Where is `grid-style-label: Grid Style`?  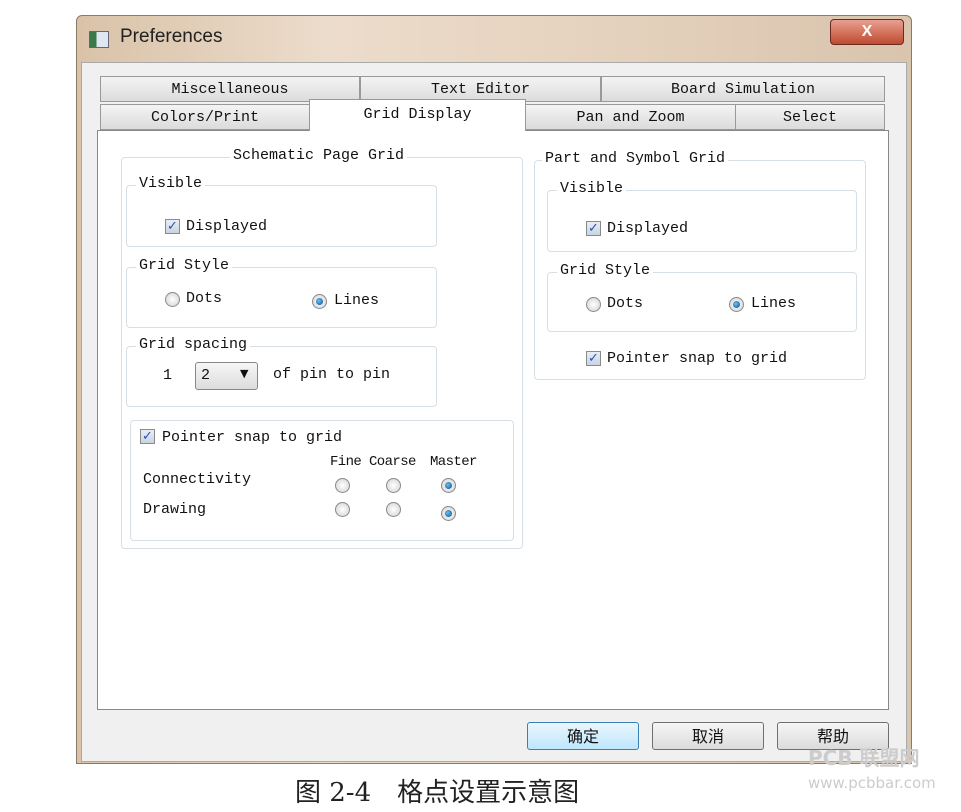
grid-style-label: Grid Style is located at coordinates (184, 265).